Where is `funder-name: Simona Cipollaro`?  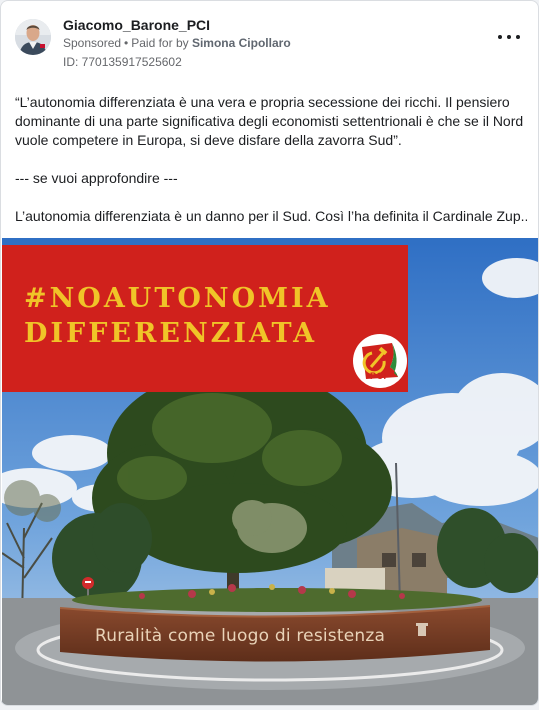
funder-name: Simona Cipollaro is located at coordinates (241, 43).